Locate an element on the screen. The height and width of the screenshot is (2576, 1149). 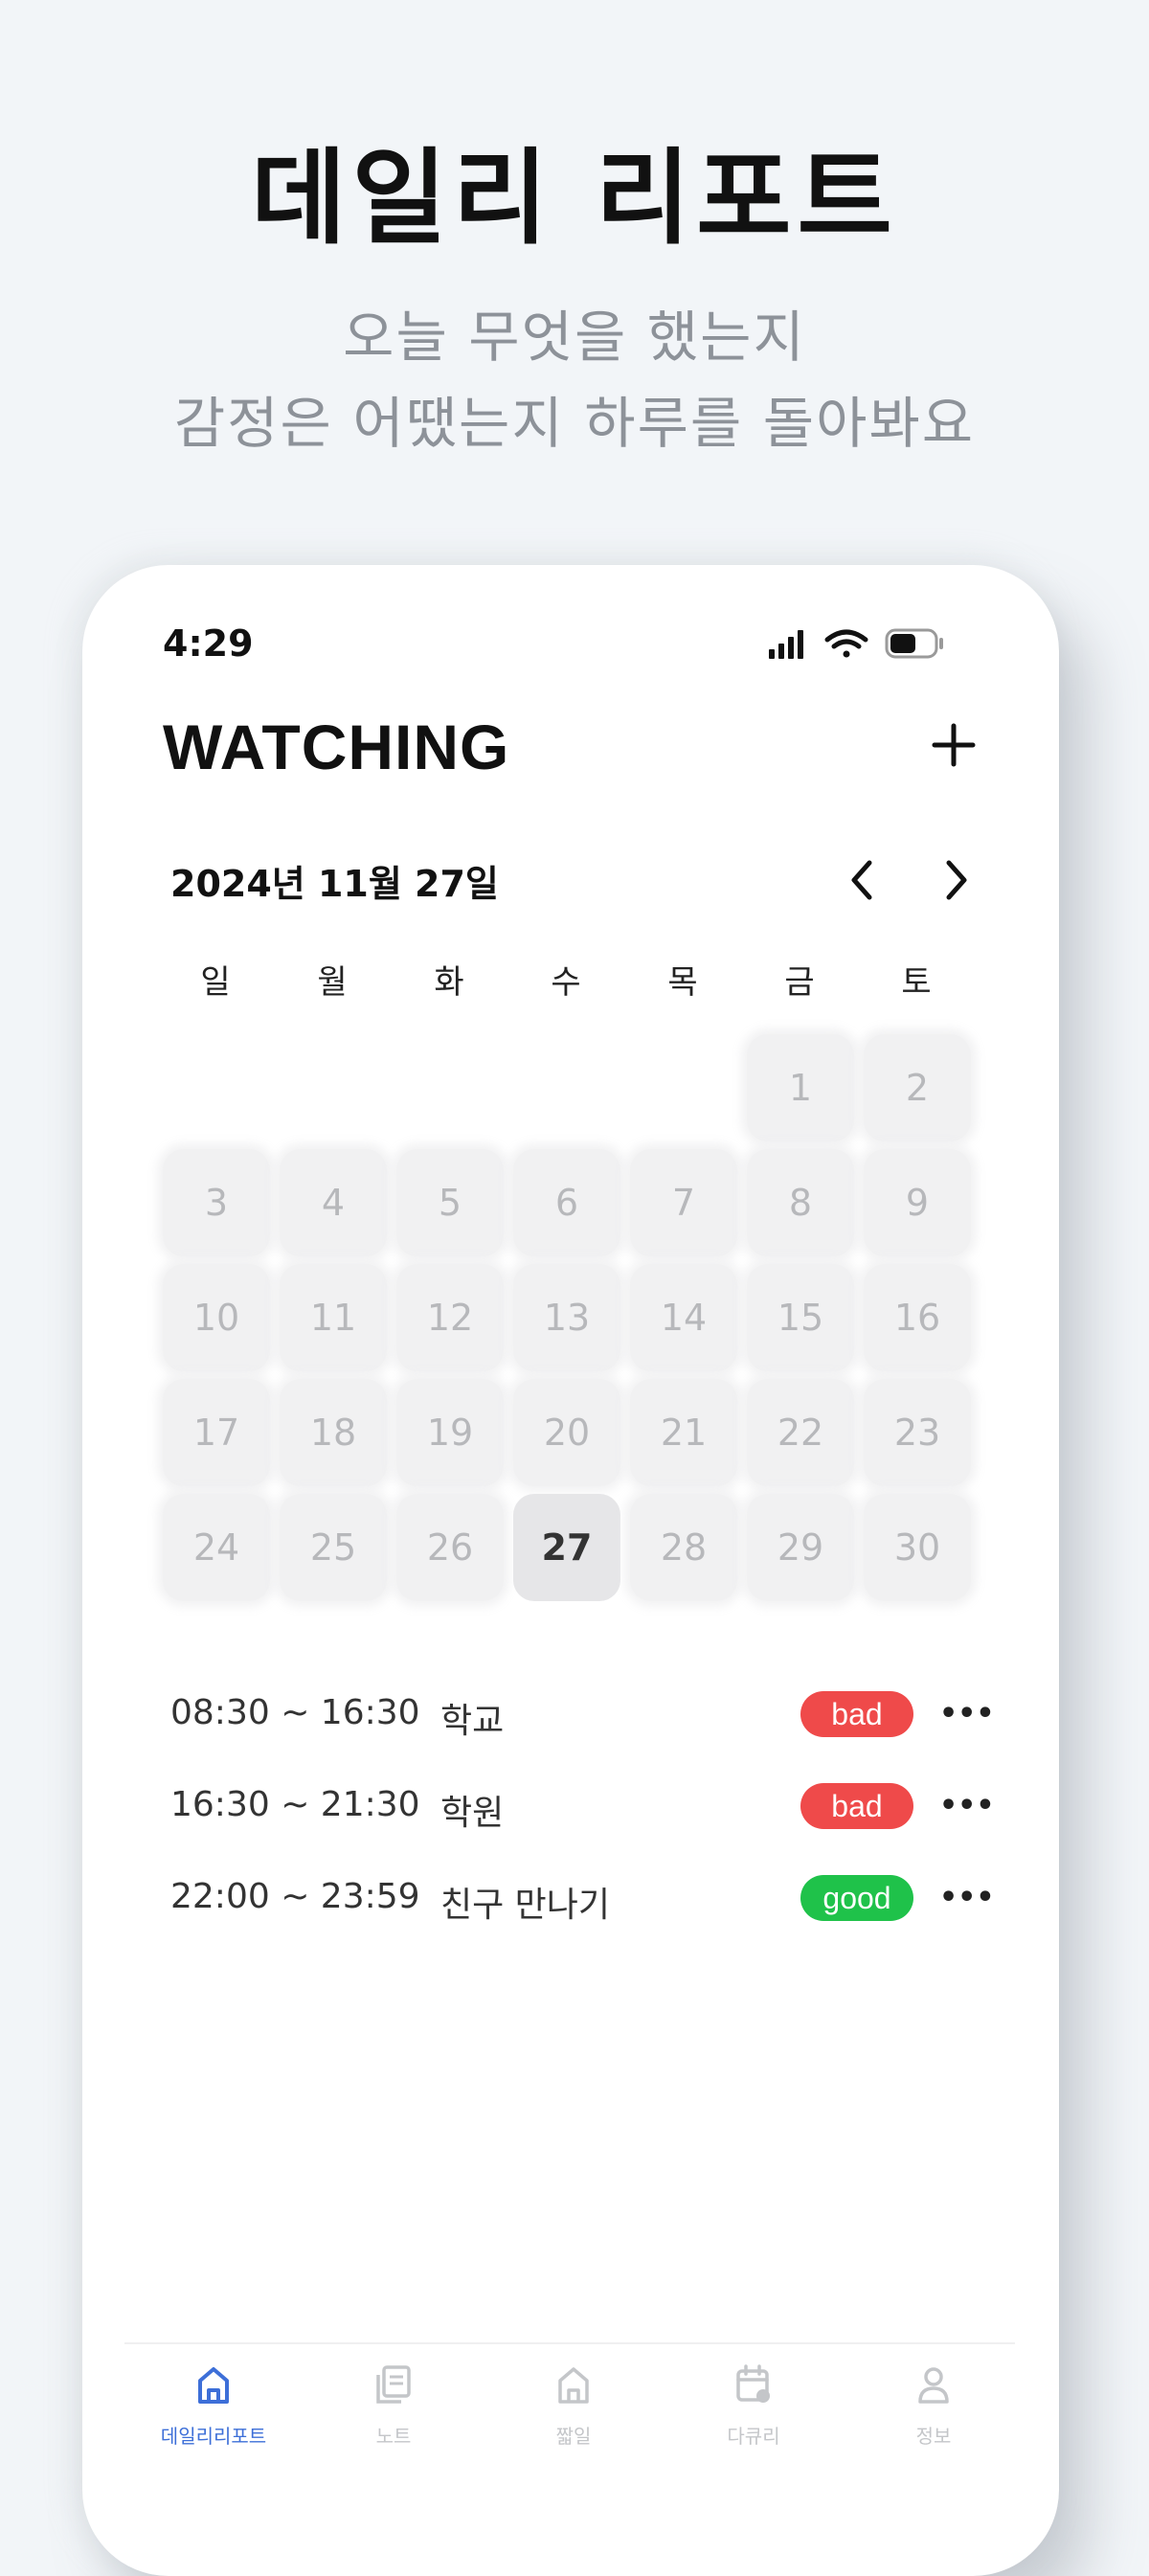
event-time: 08:30 ~ 16:30 is located at coordinates (295, 1712).